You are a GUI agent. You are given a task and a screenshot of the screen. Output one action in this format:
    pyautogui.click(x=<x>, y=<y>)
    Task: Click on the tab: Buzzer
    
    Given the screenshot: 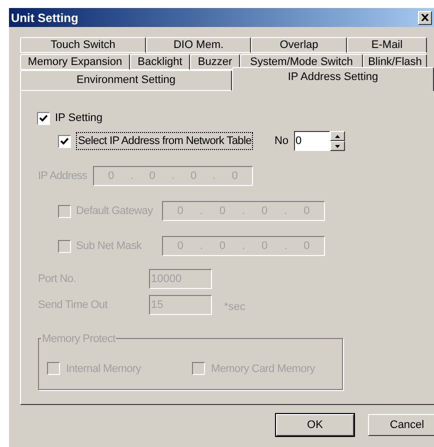 What is the action you would take?
    pyautogui.click(x=215, y=62)
    